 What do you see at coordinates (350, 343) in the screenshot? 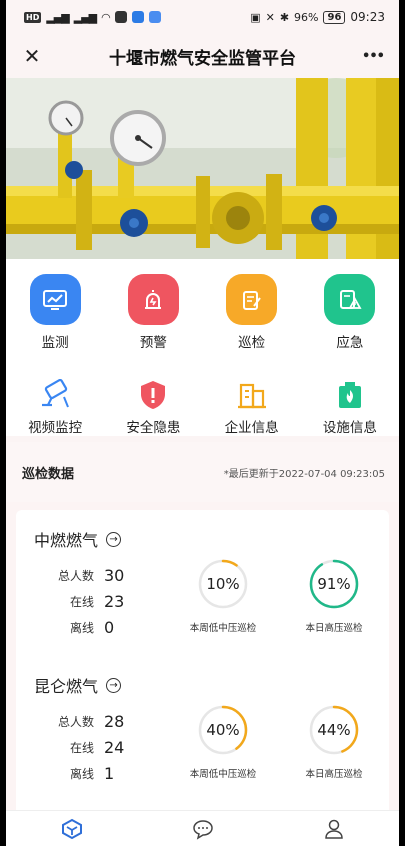
I see `menu-emergency-label: 应急` at bounding box center [350, 343].